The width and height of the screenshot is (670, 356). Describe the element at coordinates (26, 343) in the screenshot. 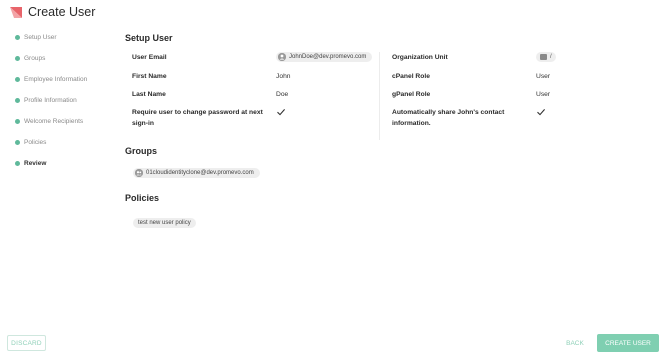

I see `discard-button: DISCARD` at that location.